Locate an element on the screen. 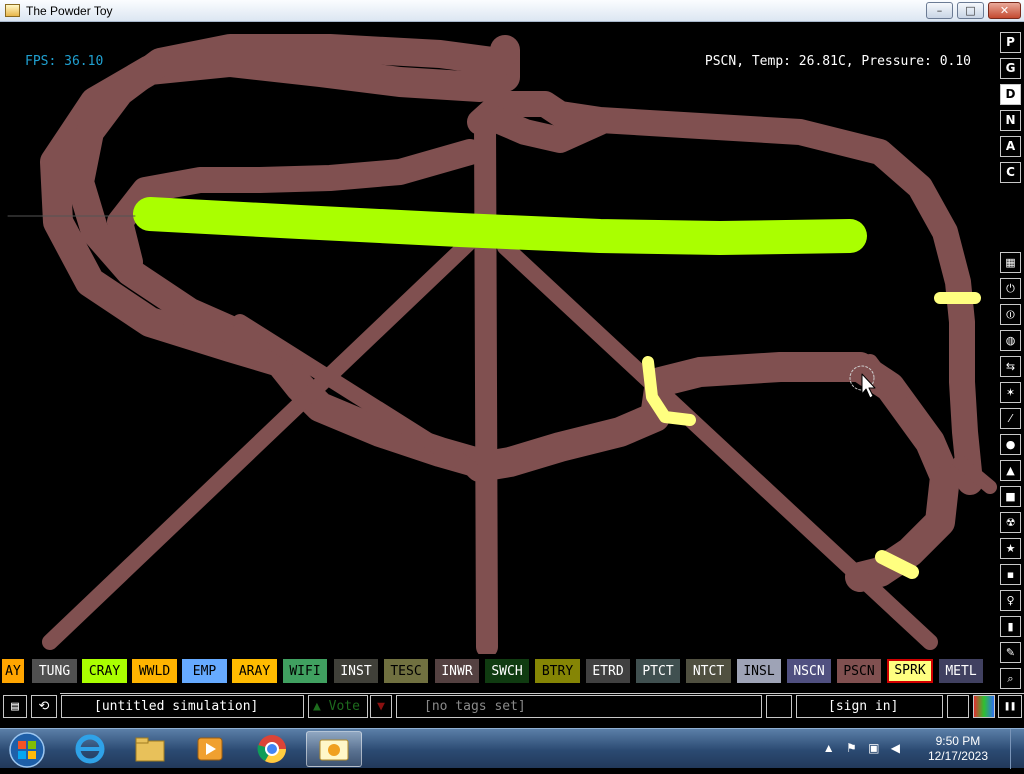  element-btry: BTRY is located at coordinates (557, 671).